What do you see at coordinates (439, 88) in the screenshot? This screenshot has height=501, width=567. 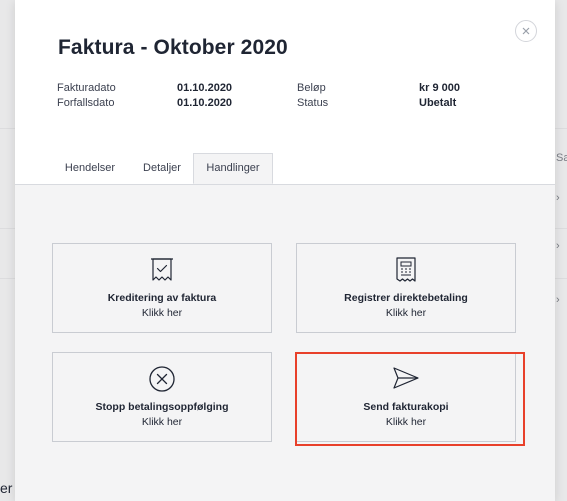 I see `amount-value: kr 9 000` at bounding box center [439, 88].